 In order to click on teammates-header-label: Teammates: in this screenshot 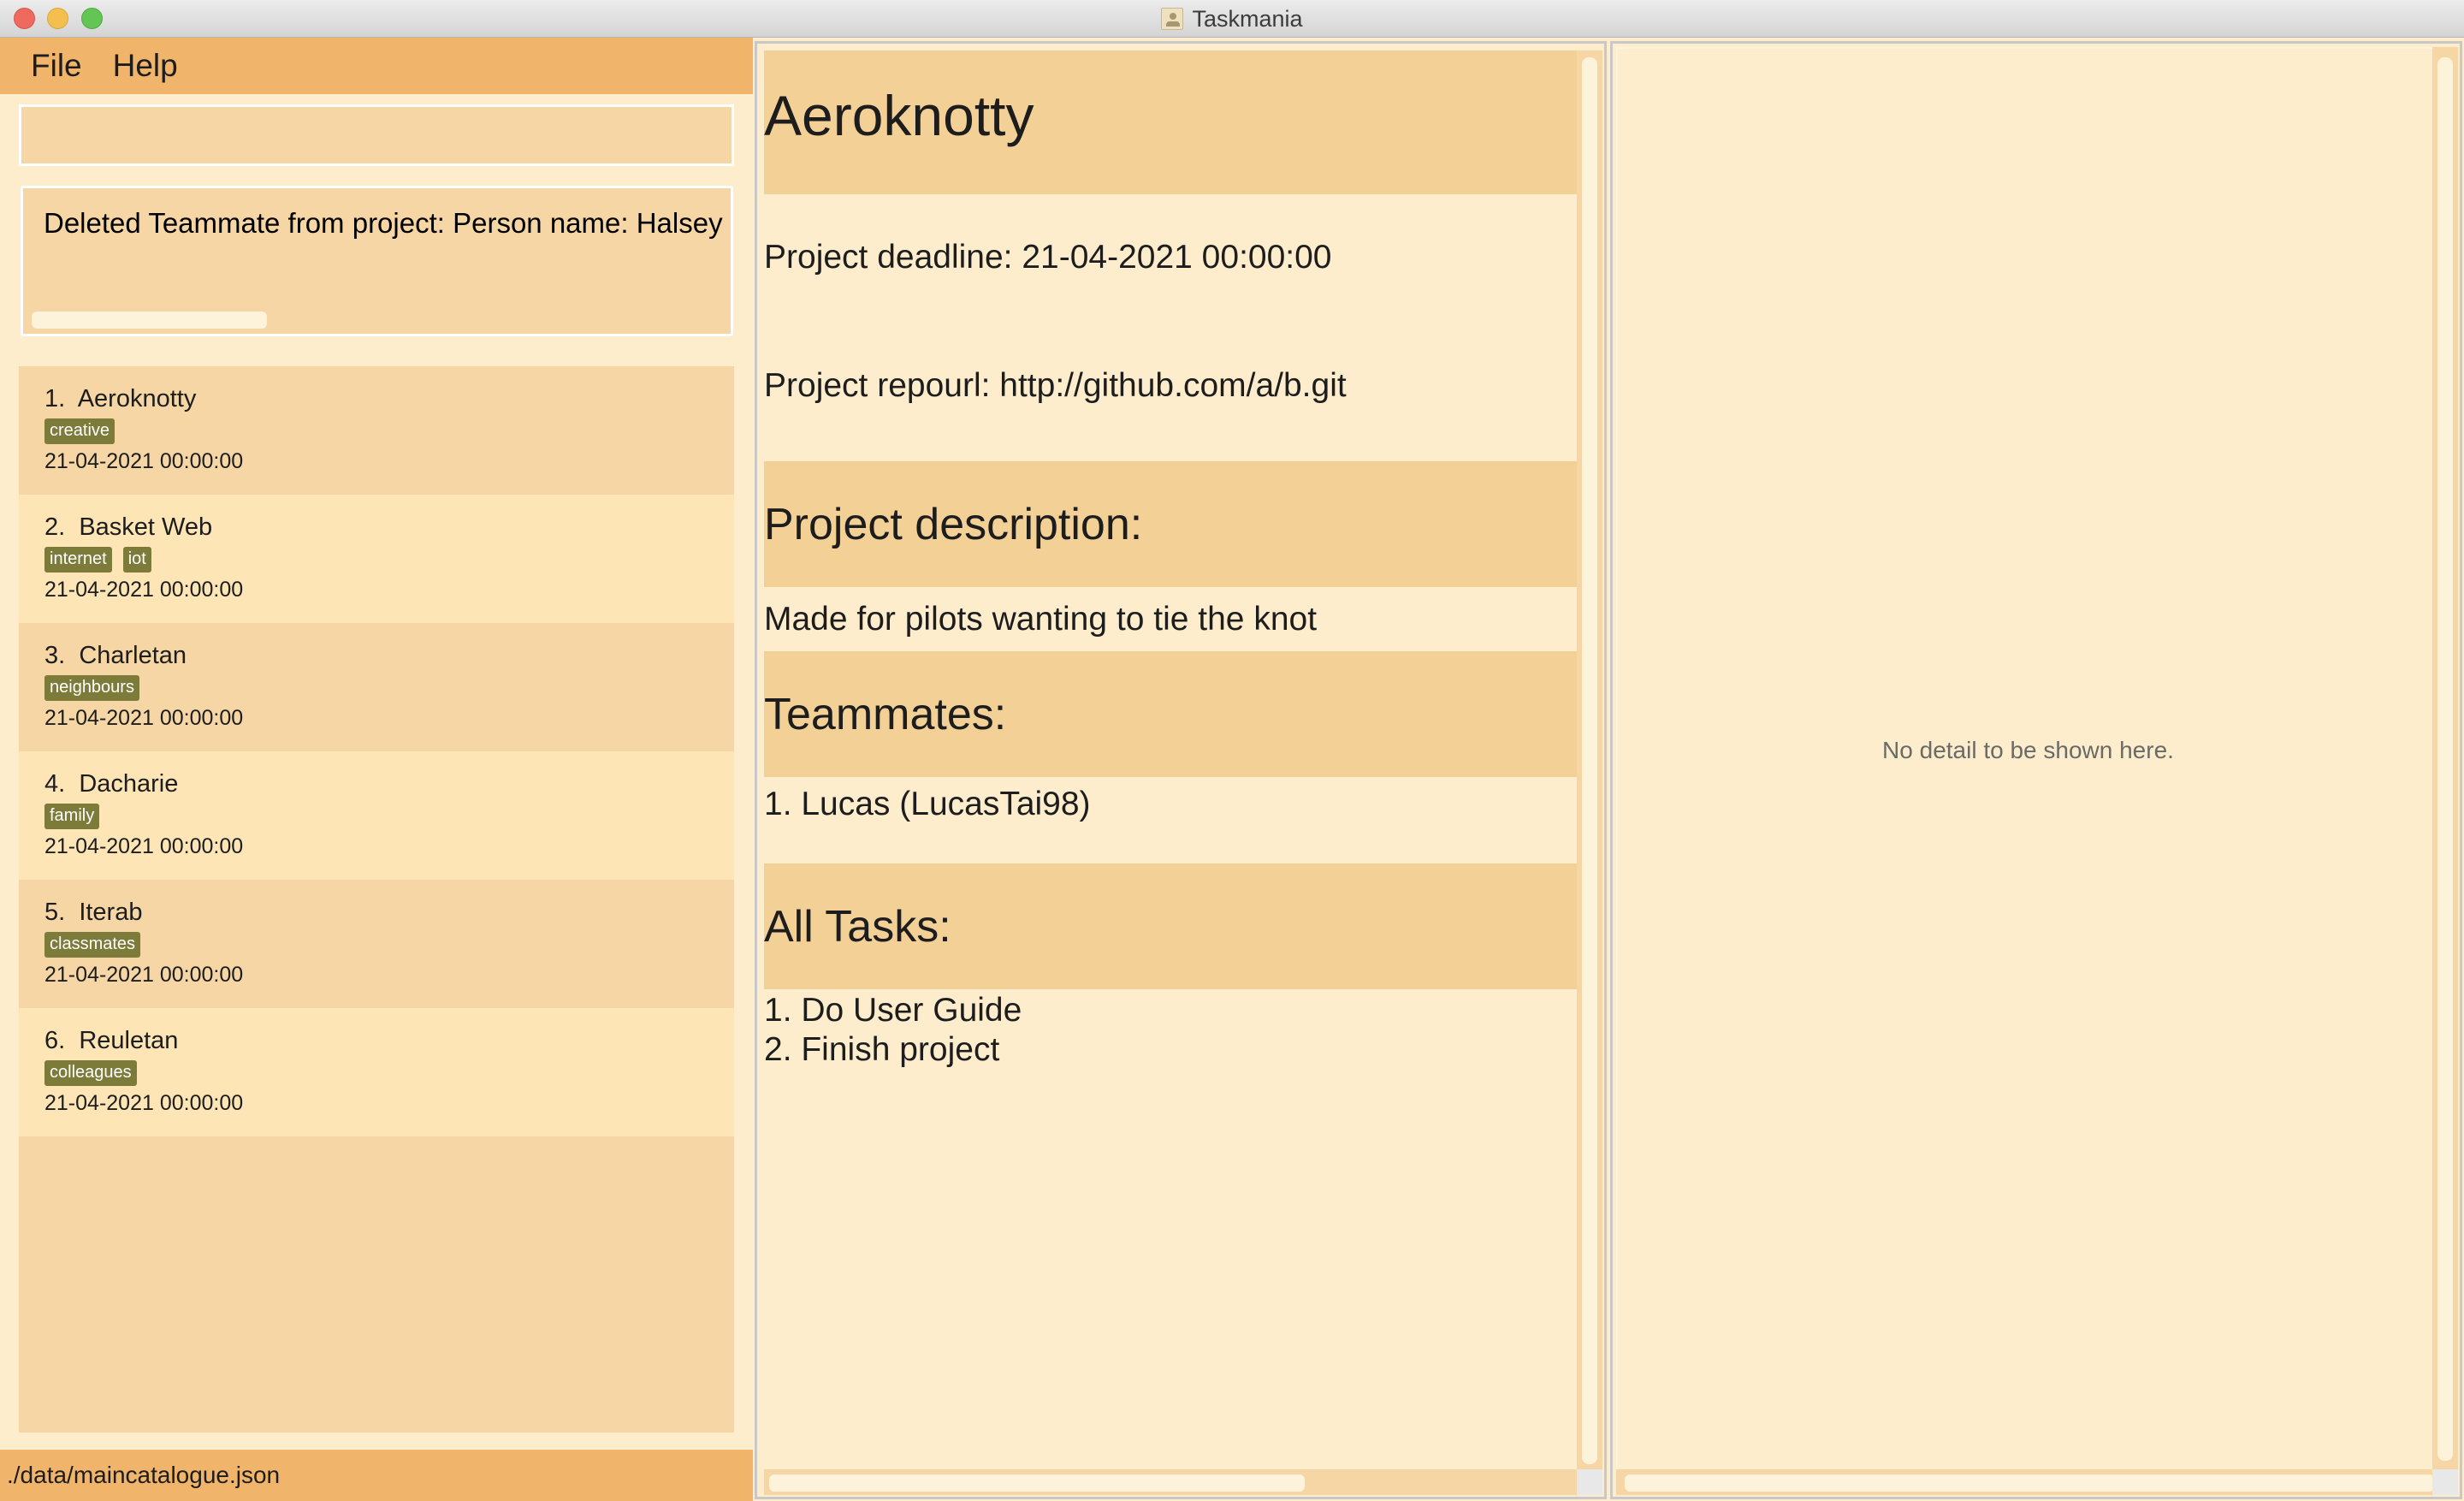, I will do `click(885, 714)`.